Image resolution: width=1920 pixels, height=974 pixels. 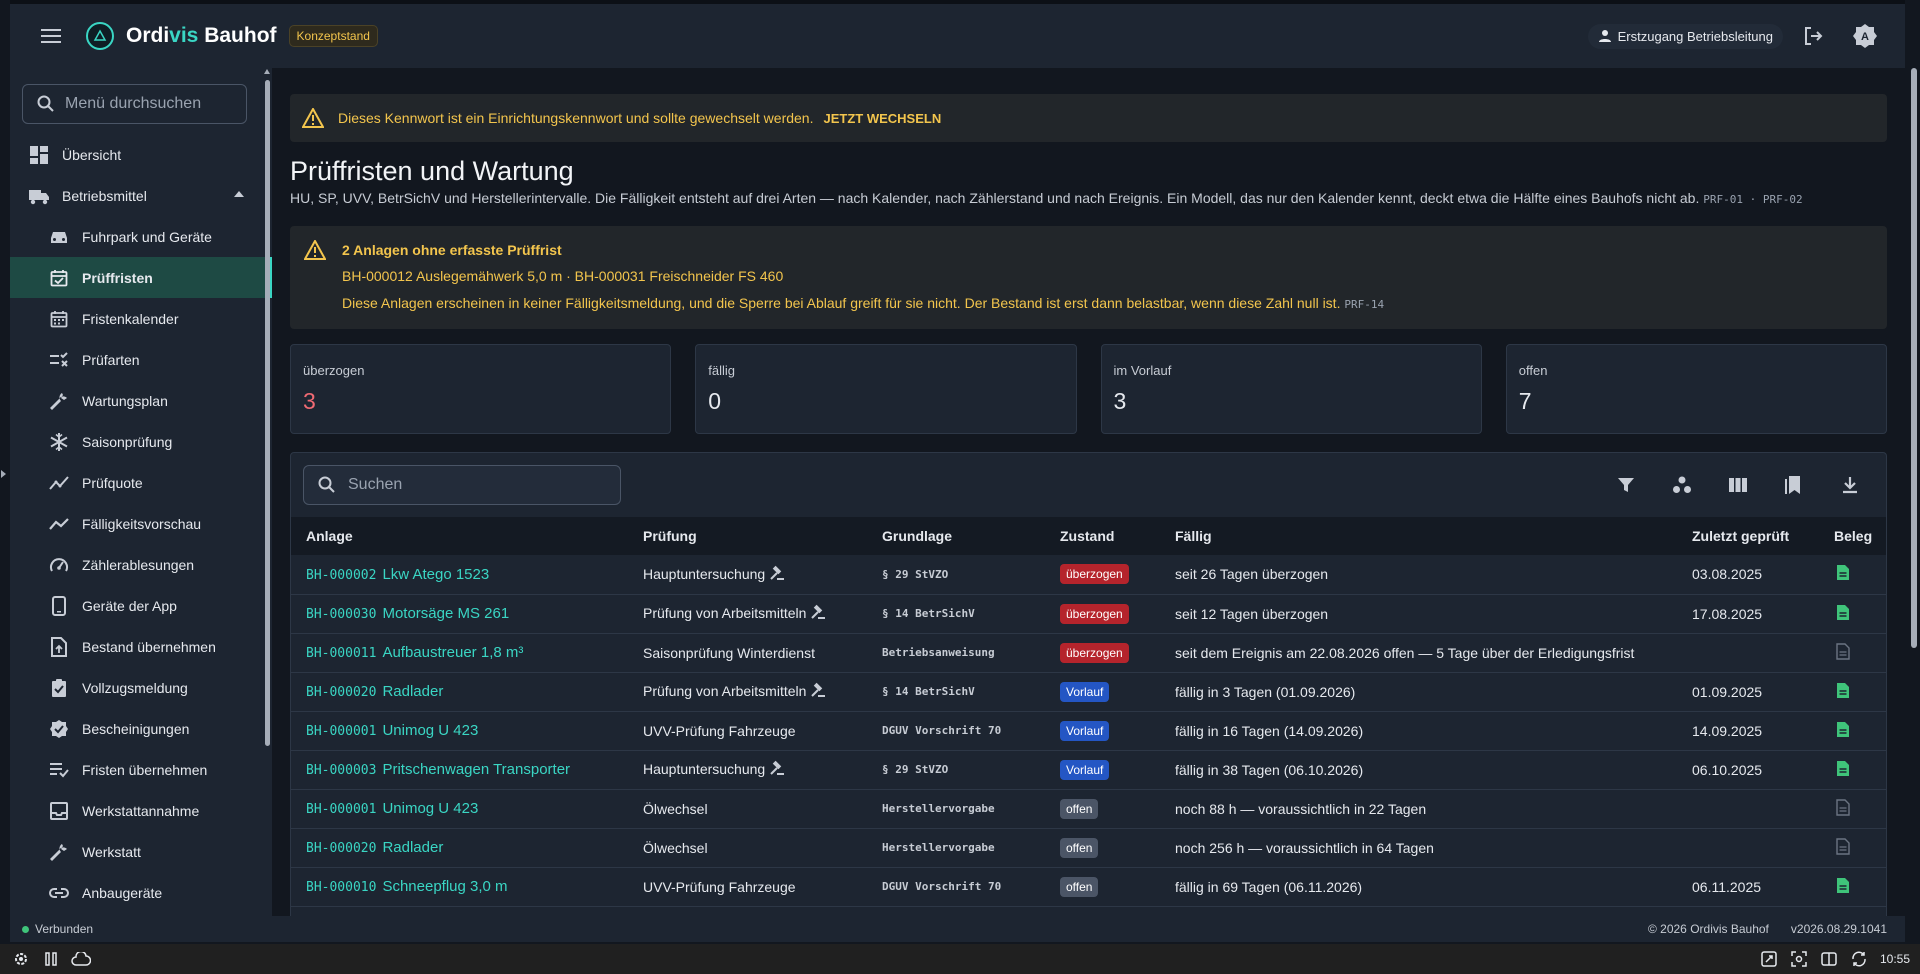 What do you see at coordinates (459, 847) in the screenshot?
I see `cell-anlage: BH-000020 Radlader` at bounding box center [459, 847].